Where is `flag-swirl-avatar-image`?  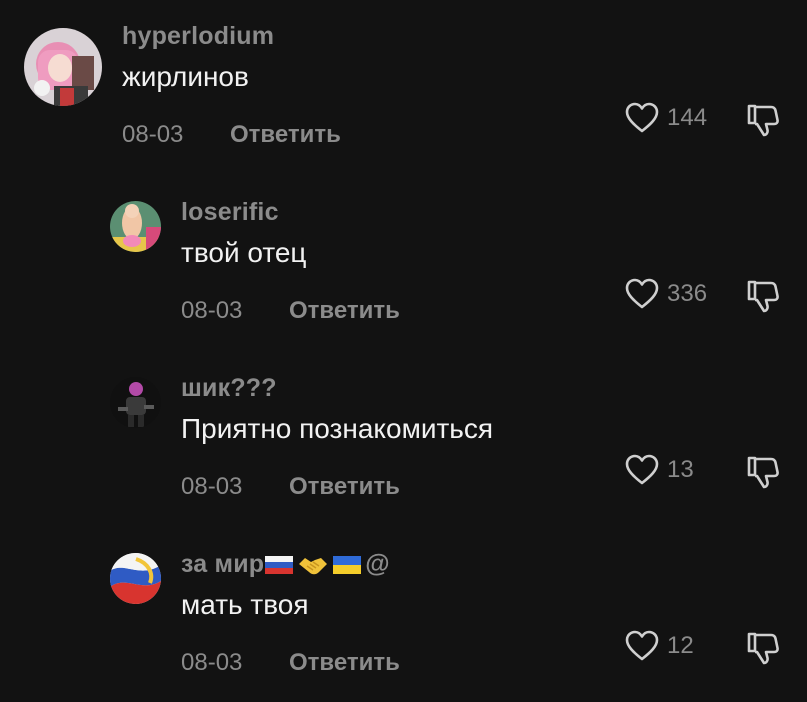
flag-swirl-avatar-image is located at coordinates (135, 578).